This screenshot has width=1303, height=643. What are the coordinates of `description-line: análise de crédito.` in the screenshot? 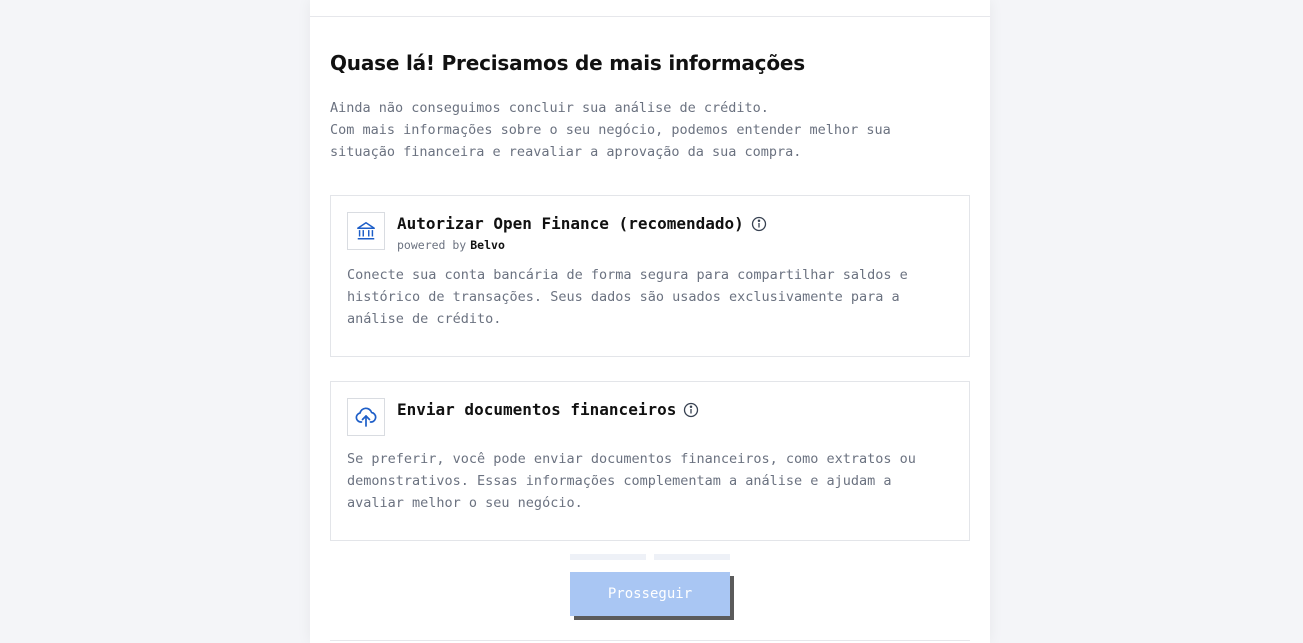 It's located at (424, 319).